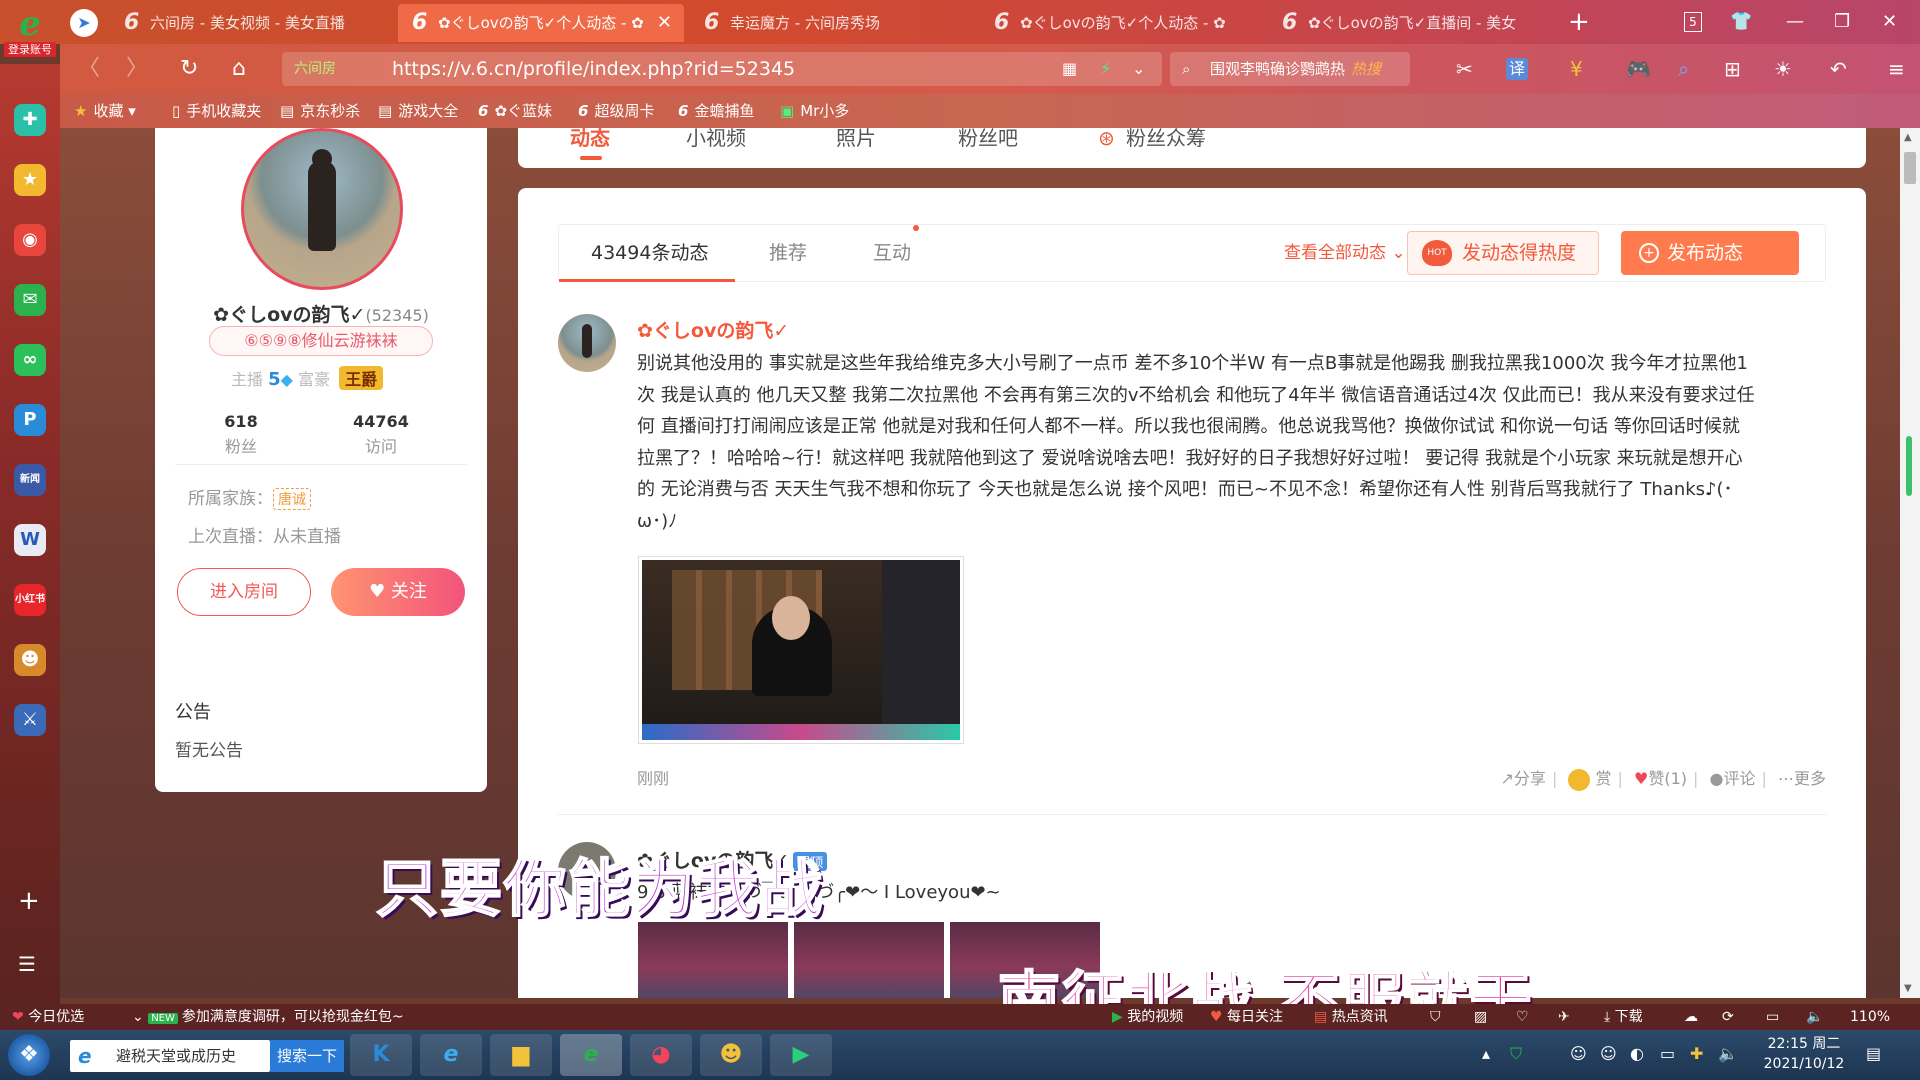 The image size is (1920, 1080). Describe the element at coordinates (1516, 1054) in the screenshot. I see `tray-shield-icon: ⛉` at that location.